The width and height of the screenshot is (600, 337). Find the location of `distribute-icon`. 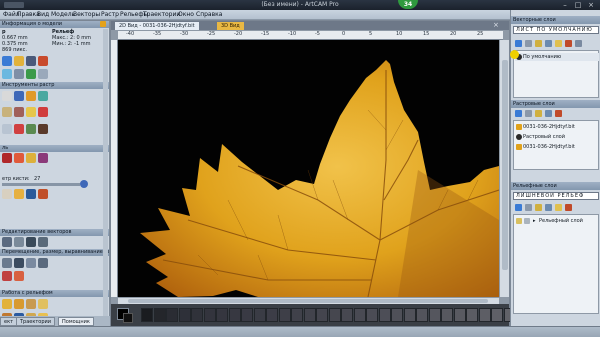

distribute-icon is located at coordinates (19, 276).